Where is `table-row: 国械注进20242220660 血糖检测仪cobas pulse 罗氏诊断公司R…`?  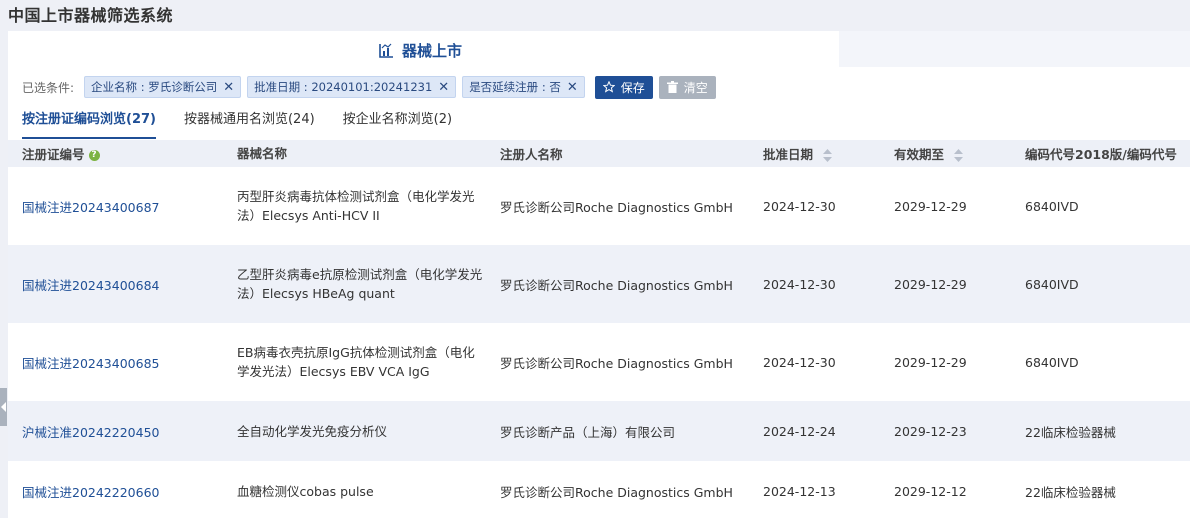
table-row: 国械注进20242220660 血糖检测仪cobas pulse 罗氏诊断公司R… is located at coordinates (599, 489).